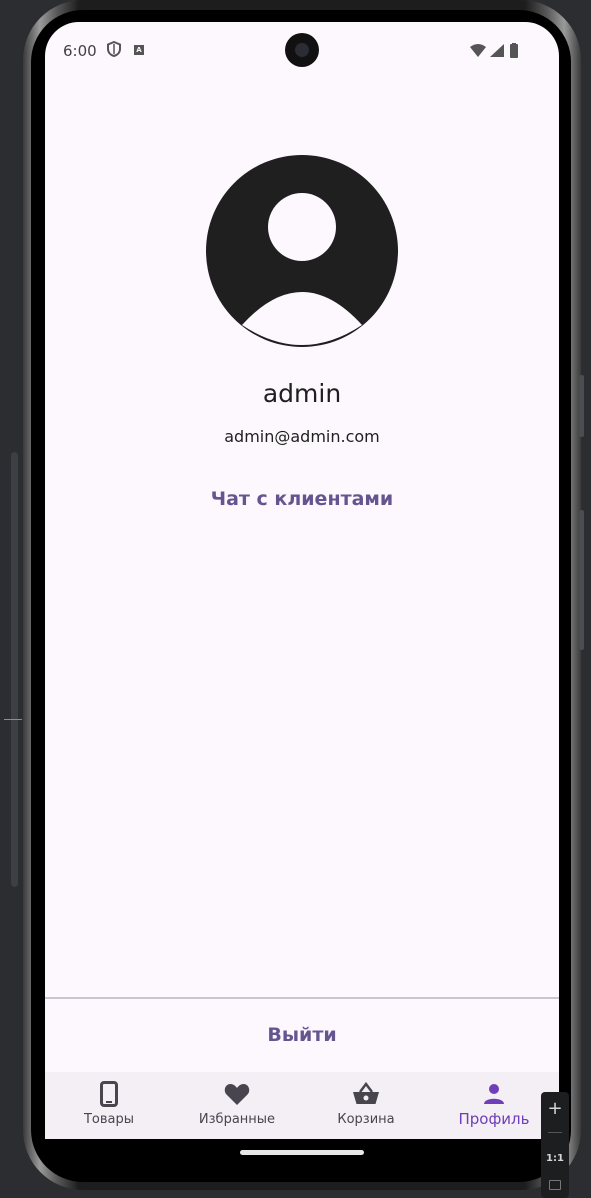 The height and width of the screenshot is (1198, 591). What do you see at coordinates (139, 50) in the screenshot?
I see `notification-a-icon: A` at bounding box center [139, 50].